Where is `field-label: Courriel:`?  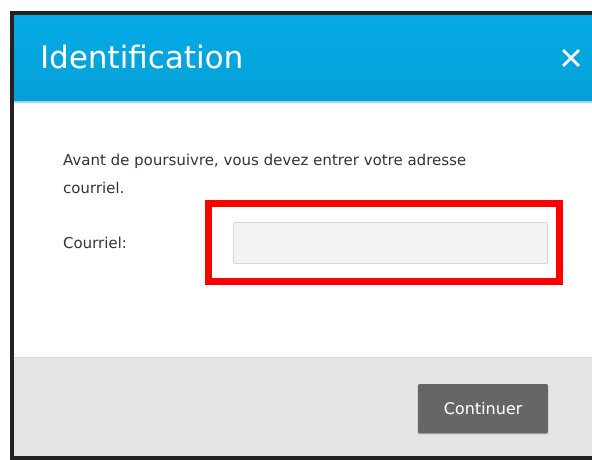 field-label: Courriel: is located at coordinates (95, 243).